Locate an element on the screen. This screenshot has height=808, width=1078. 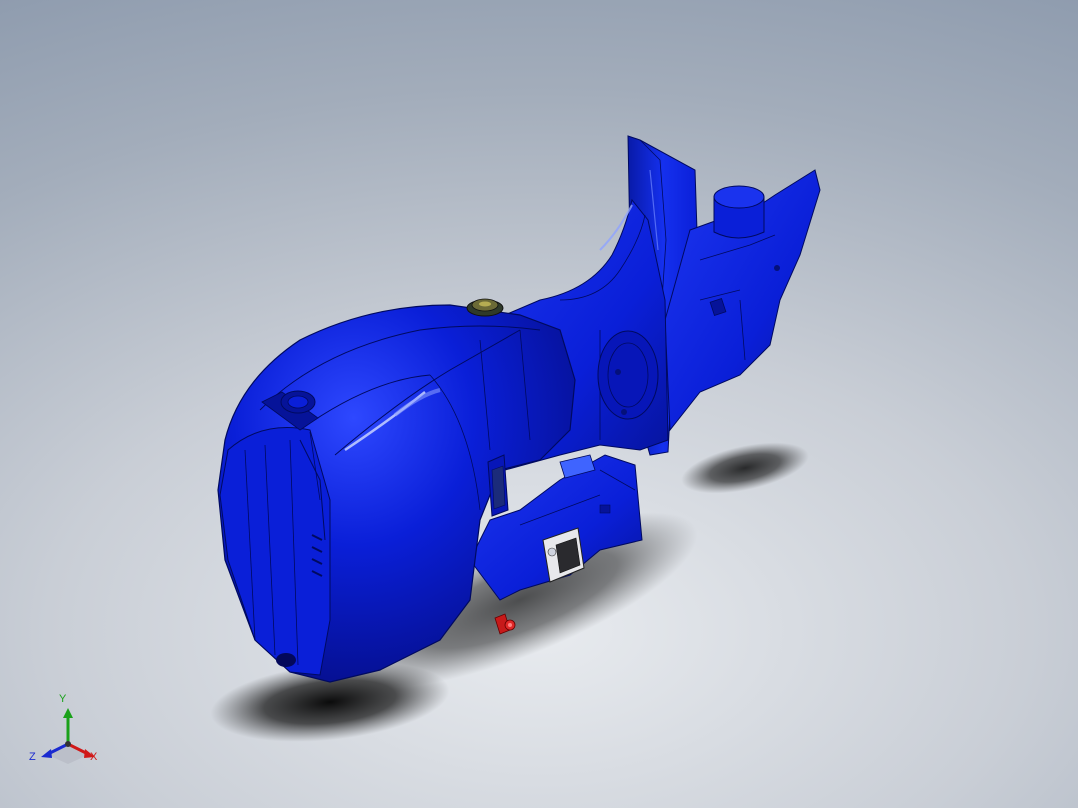
cowl-latch is located at coordinates (498, 485).